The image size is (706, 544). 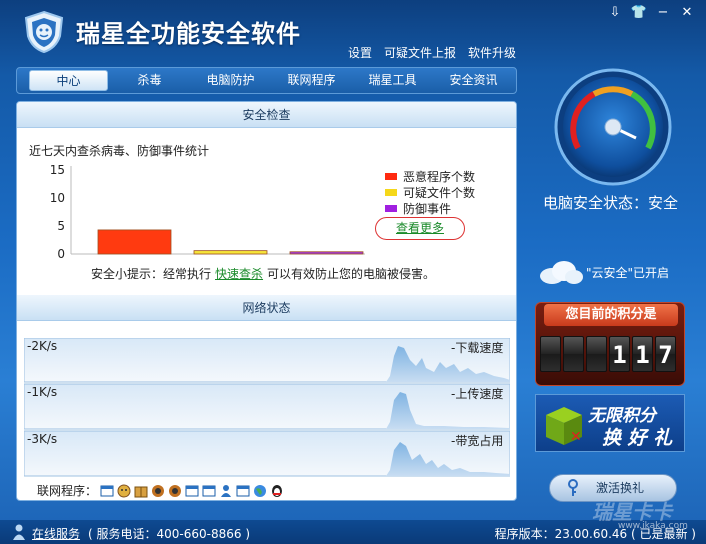 What do you see at coordinates (68, 80) in the screenshot?
I see `tab-center: 中心` at bounding box center [68, 80].